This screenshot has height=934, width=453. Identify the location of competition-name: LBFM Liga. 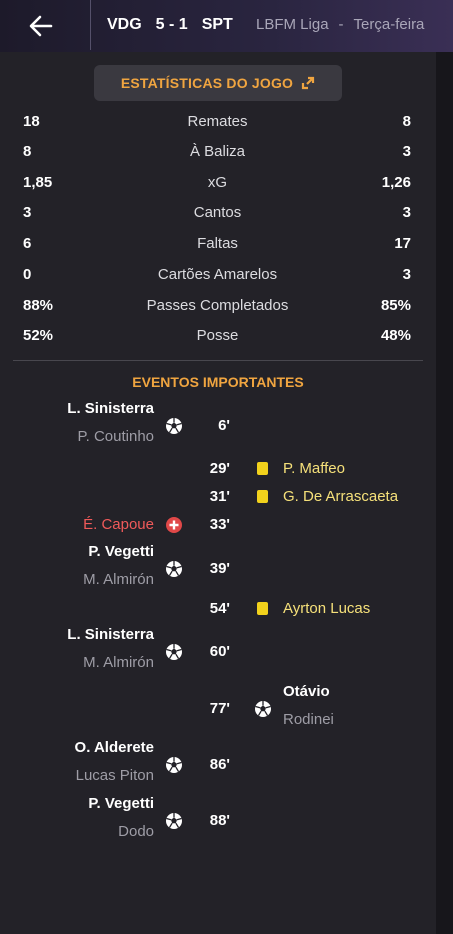
(292, 24).